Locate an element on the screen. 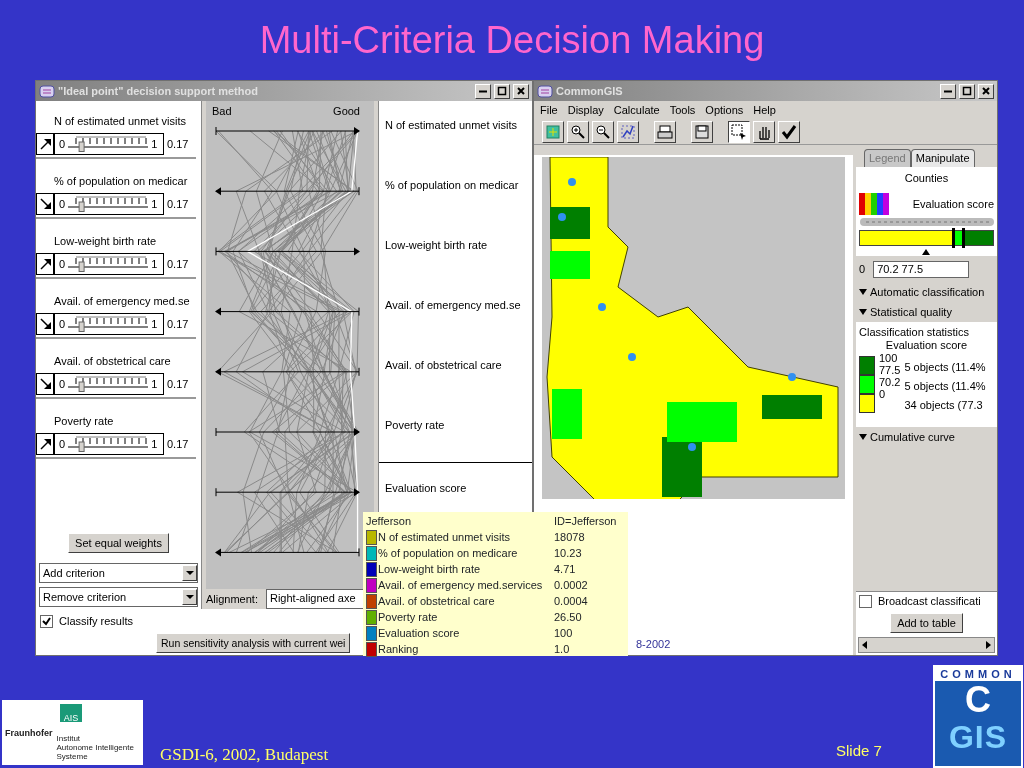 The height and width of the screenshot is (768, 1024). menu-item: Tools is located at coordinates (682, 110).